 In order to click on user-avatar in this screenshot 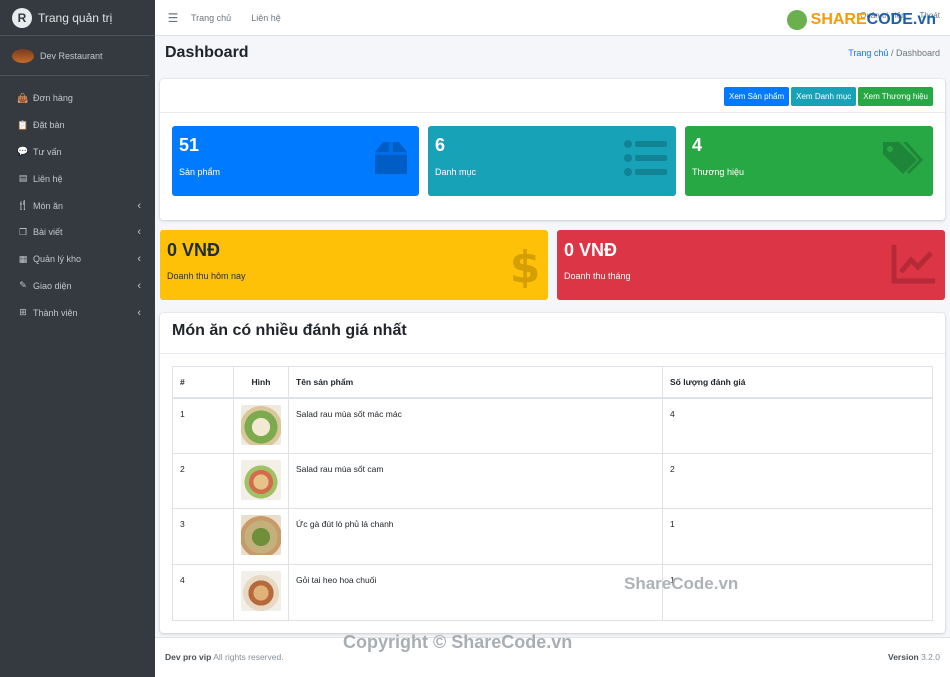, I will do `click(23, 55)`.